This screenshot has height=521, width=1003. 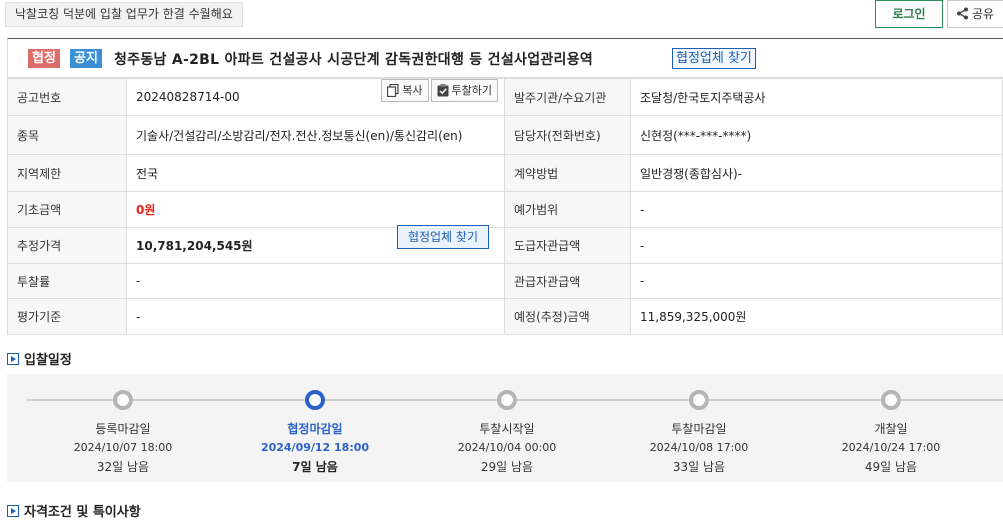 What do you see at coordinates (471, 90) in the screenshot?
I see `bid-submit-label: 투찰하기` at bounding box center [471, 90].